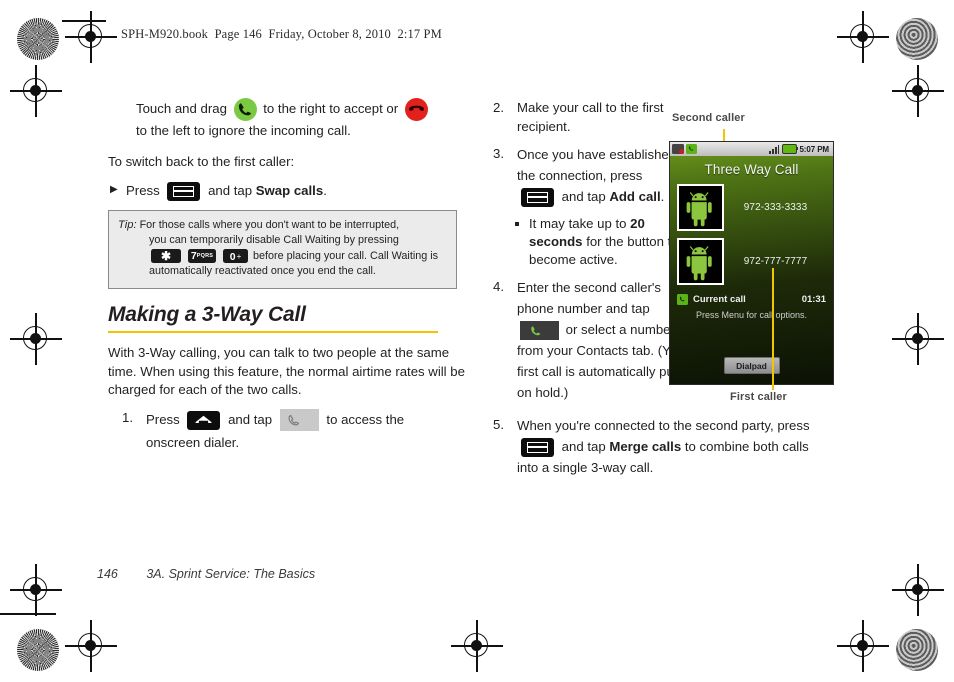  Describe the element at coordinates (127, 224) in the screenshot. I see `tip-label: Tip:` at that location.